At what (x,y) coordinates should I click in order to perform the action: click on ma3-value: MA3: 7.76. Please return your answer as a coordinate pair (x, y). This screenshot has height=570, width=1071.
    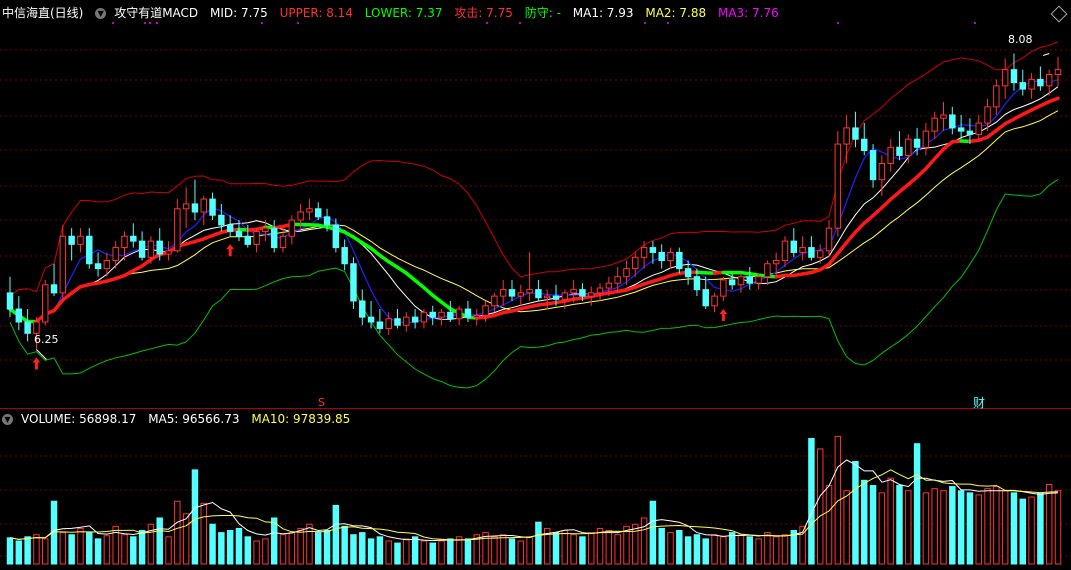
    Looking at the image, I should click on (748, 13).